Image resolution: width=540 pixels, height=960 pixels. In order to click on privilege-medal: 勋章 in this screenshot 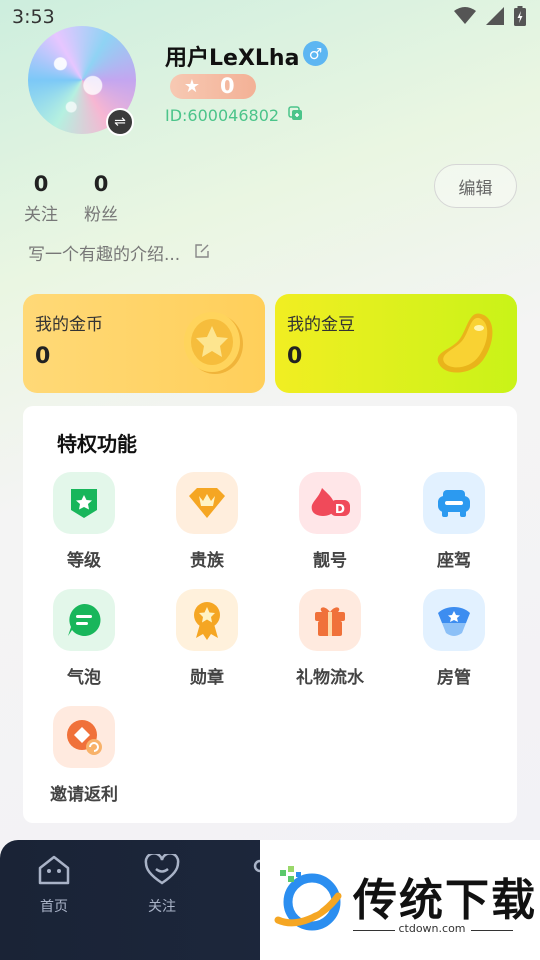, I will do `click(207, 638)`.